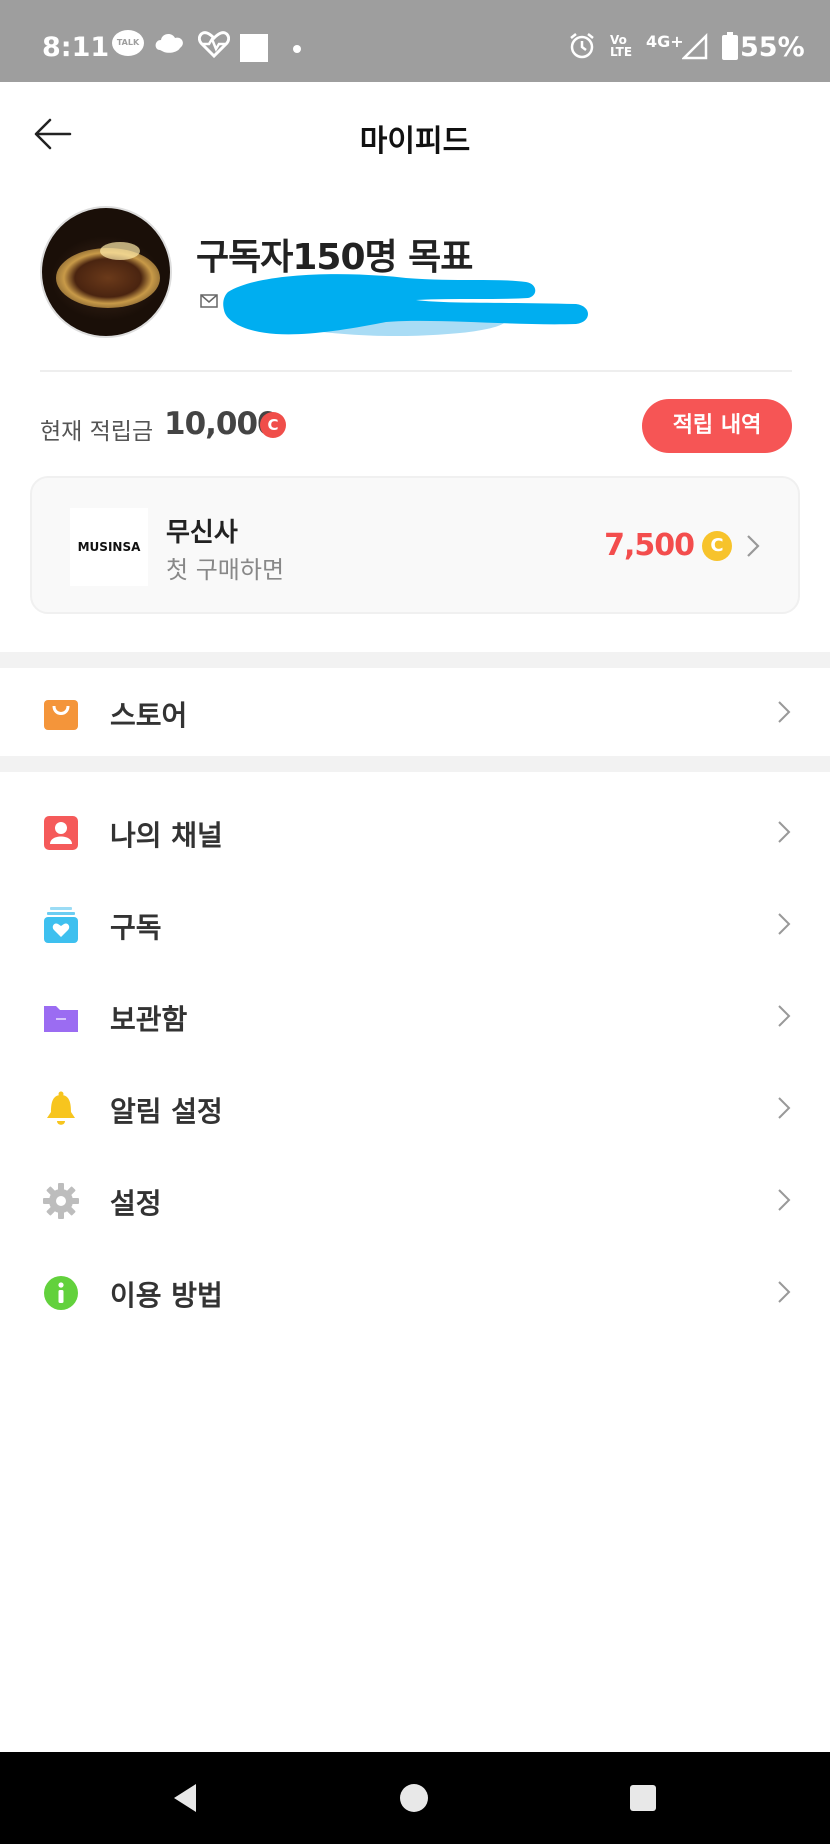  Describe the element at coordinates (415, 712) in the screenshot. I see `menu-item-store: 스토어` at that location.